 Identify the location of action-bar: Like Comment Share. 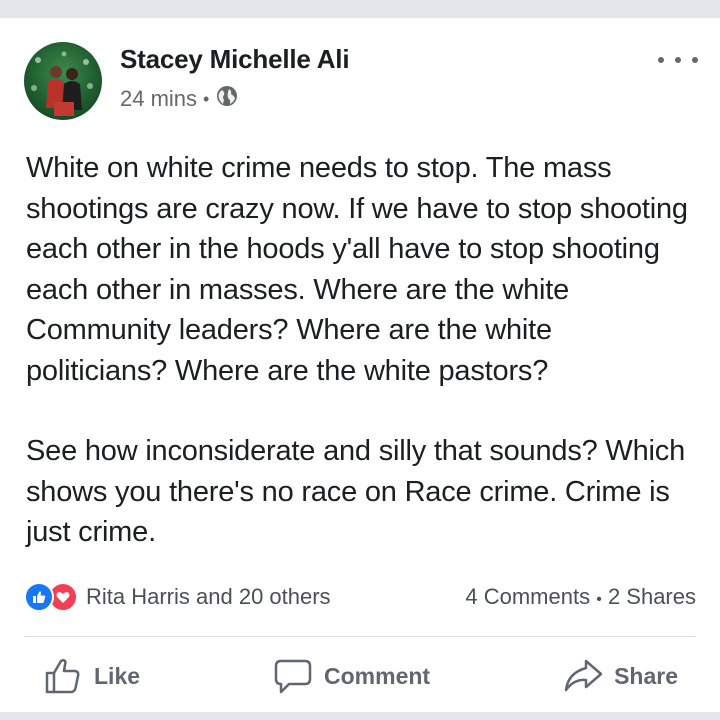
(360, 676).